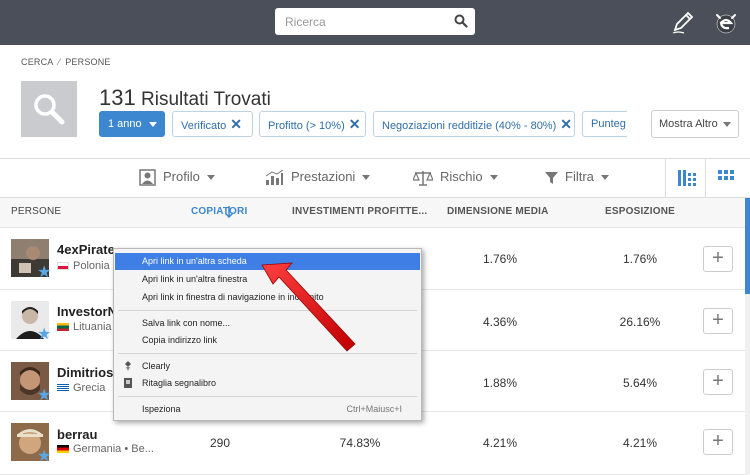 This screenshot has width=750, height=475. What do you see at coordinates (267, 409) in the screenshot?
I see `menu-inspect: Ispeziona Ctrl+Maiusc+I` at bounding box center [267, 409].